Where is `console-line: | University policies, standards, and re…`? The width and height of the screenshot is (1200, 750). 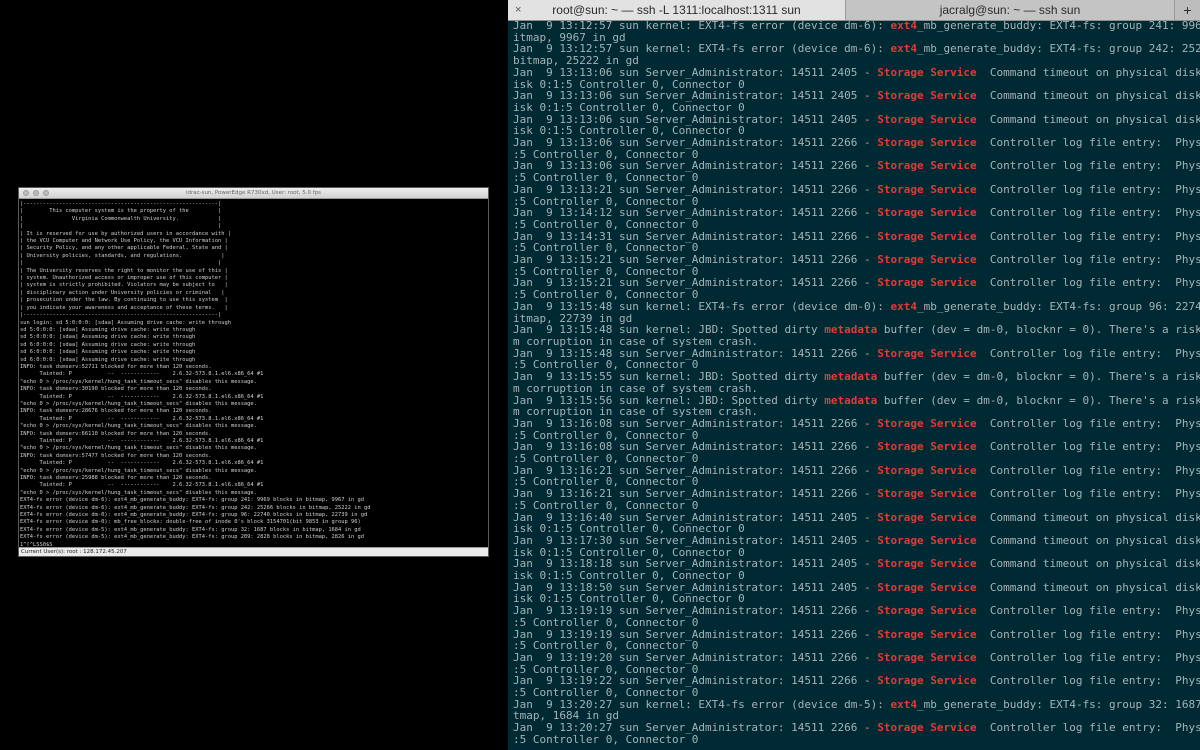 console-line: | University policies, standards, and re… is located at coordinates (122, 255).